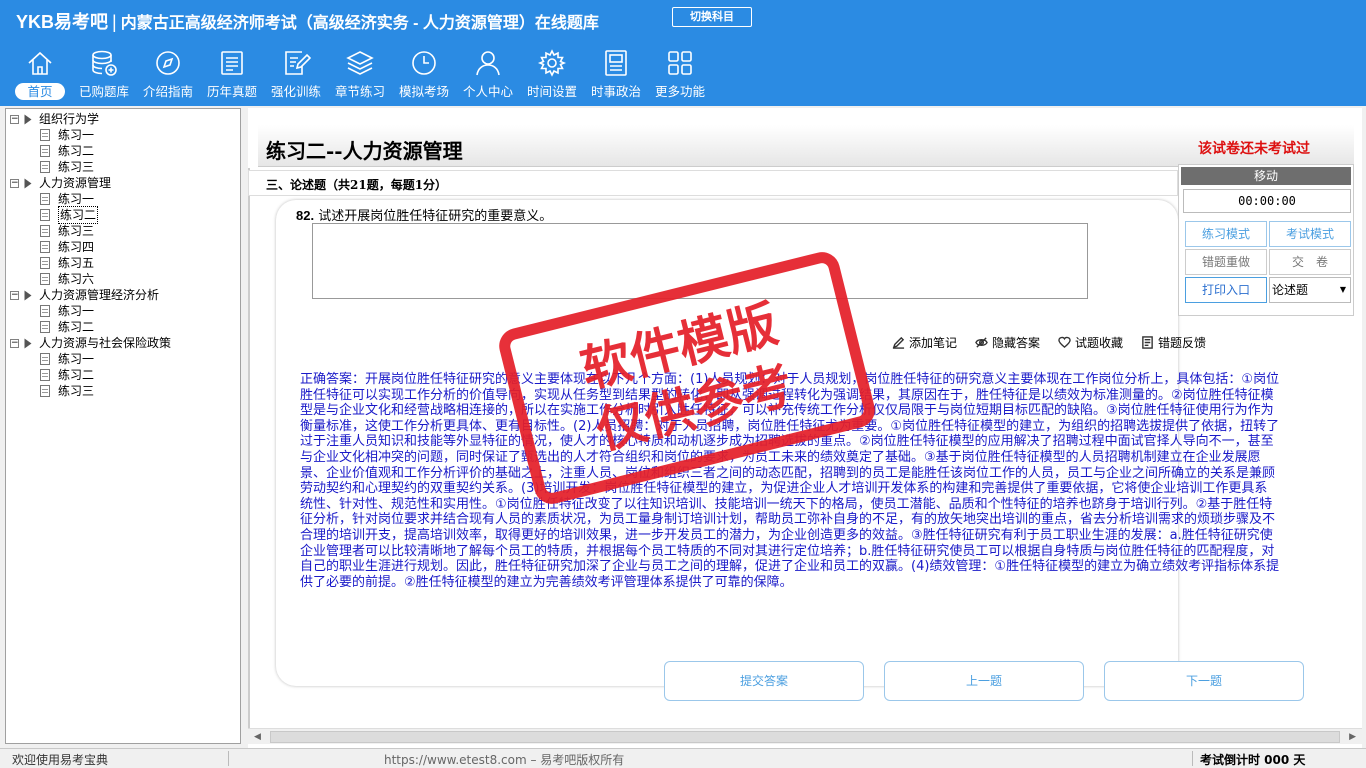  Describe the element at coordinates (680, 63) in the screenshot. I see `grid-icon` at that location.